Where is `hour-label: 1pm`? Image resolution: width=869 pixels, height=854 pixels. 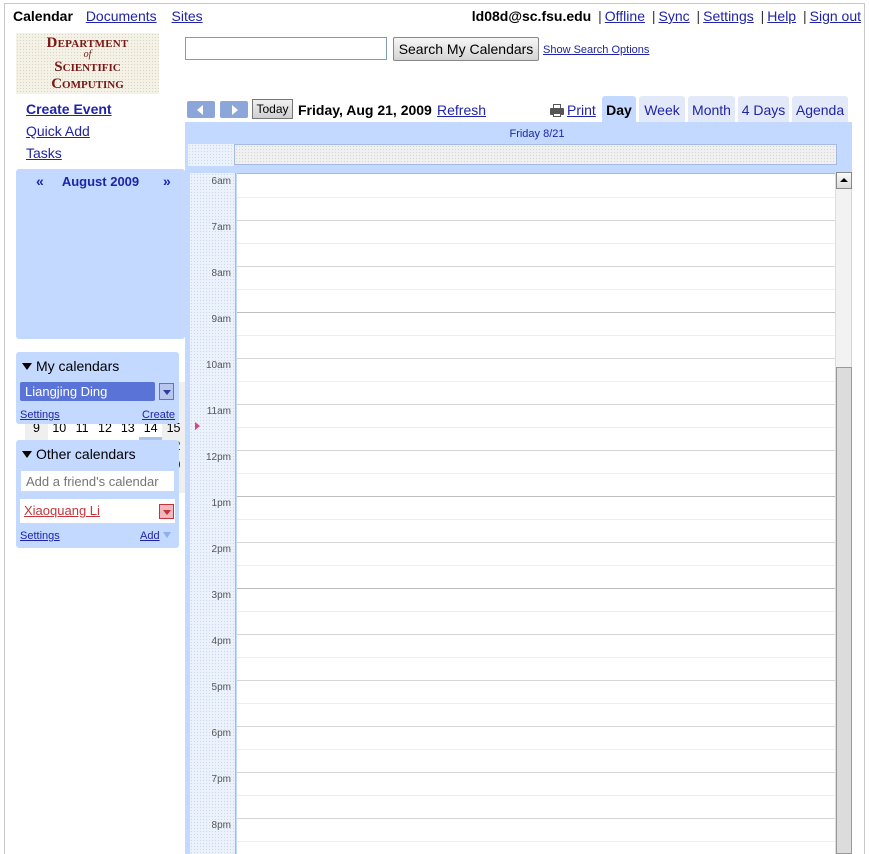 hour-label: 1pm is located at coordinates (221, 503).